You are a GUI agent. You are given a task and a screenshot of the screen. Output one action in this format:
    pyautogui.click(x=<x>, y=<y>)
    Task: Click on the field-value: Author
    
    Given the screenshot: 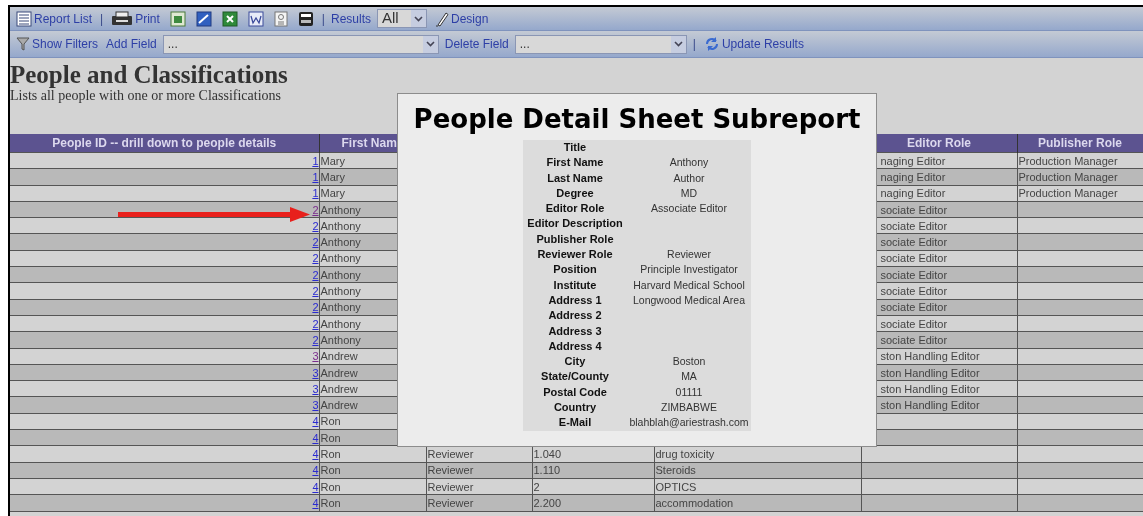 What is the action you would take?
    pyautogui.click(x=689, y=177)
    